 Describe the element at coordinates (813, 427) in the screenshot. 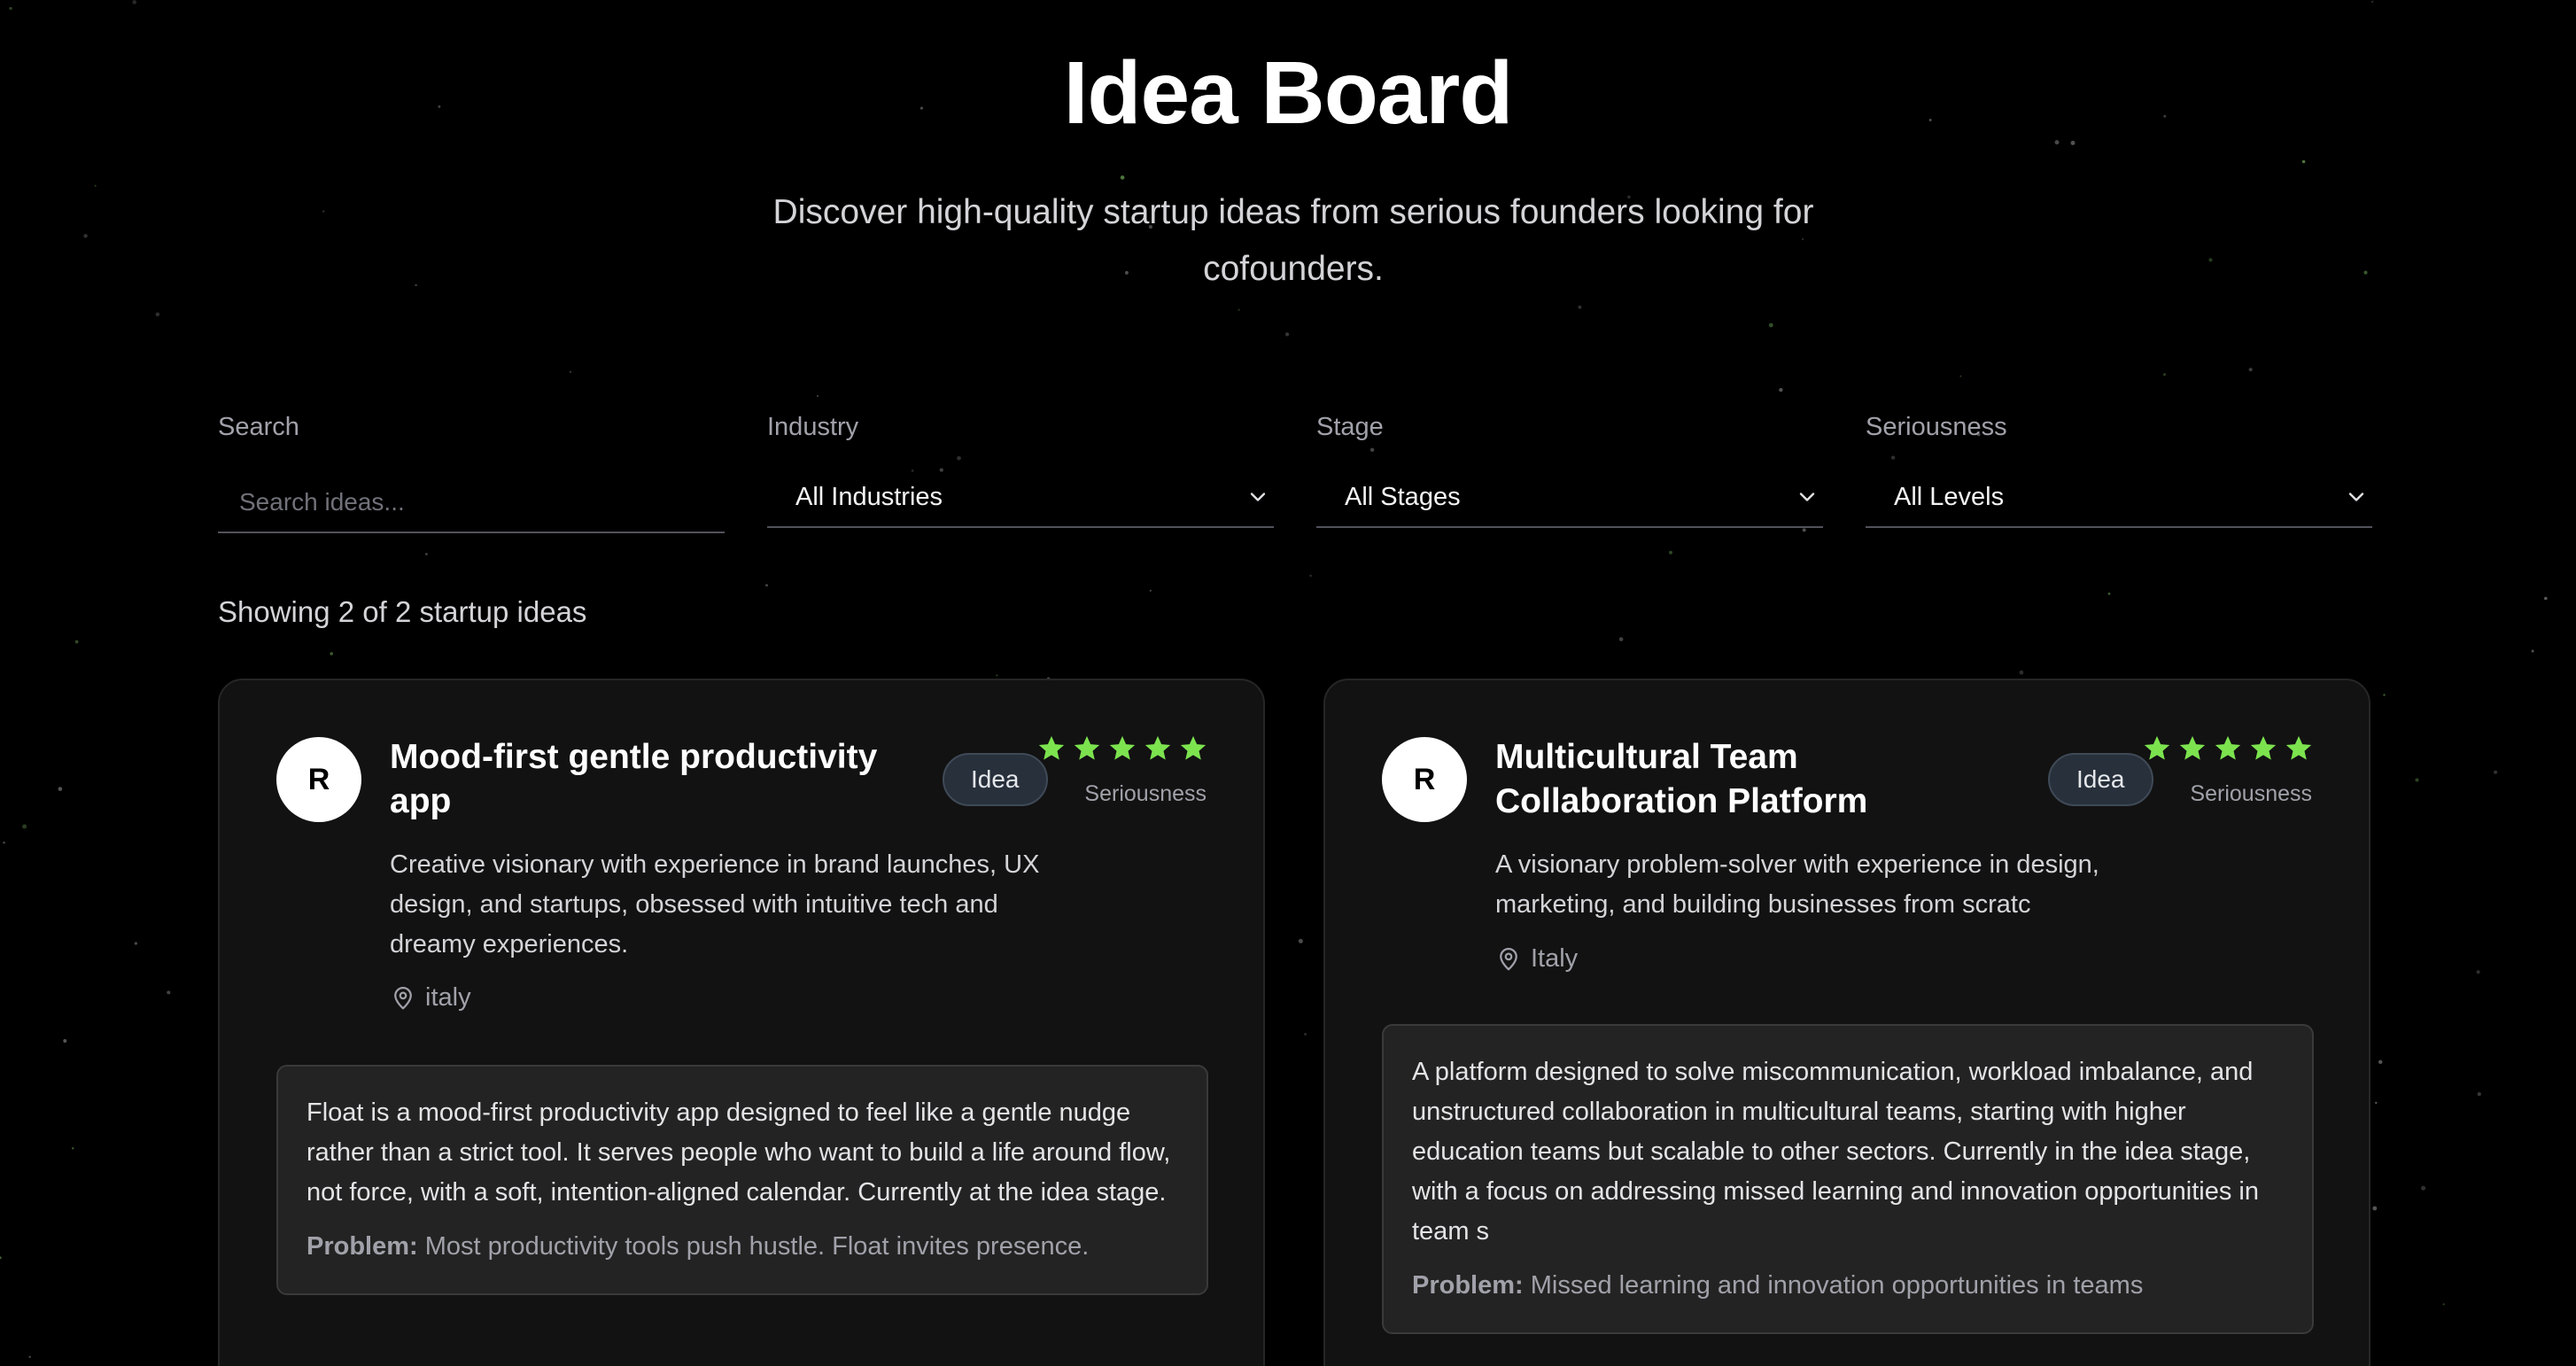

I see `industry-label: Industry` at that location.